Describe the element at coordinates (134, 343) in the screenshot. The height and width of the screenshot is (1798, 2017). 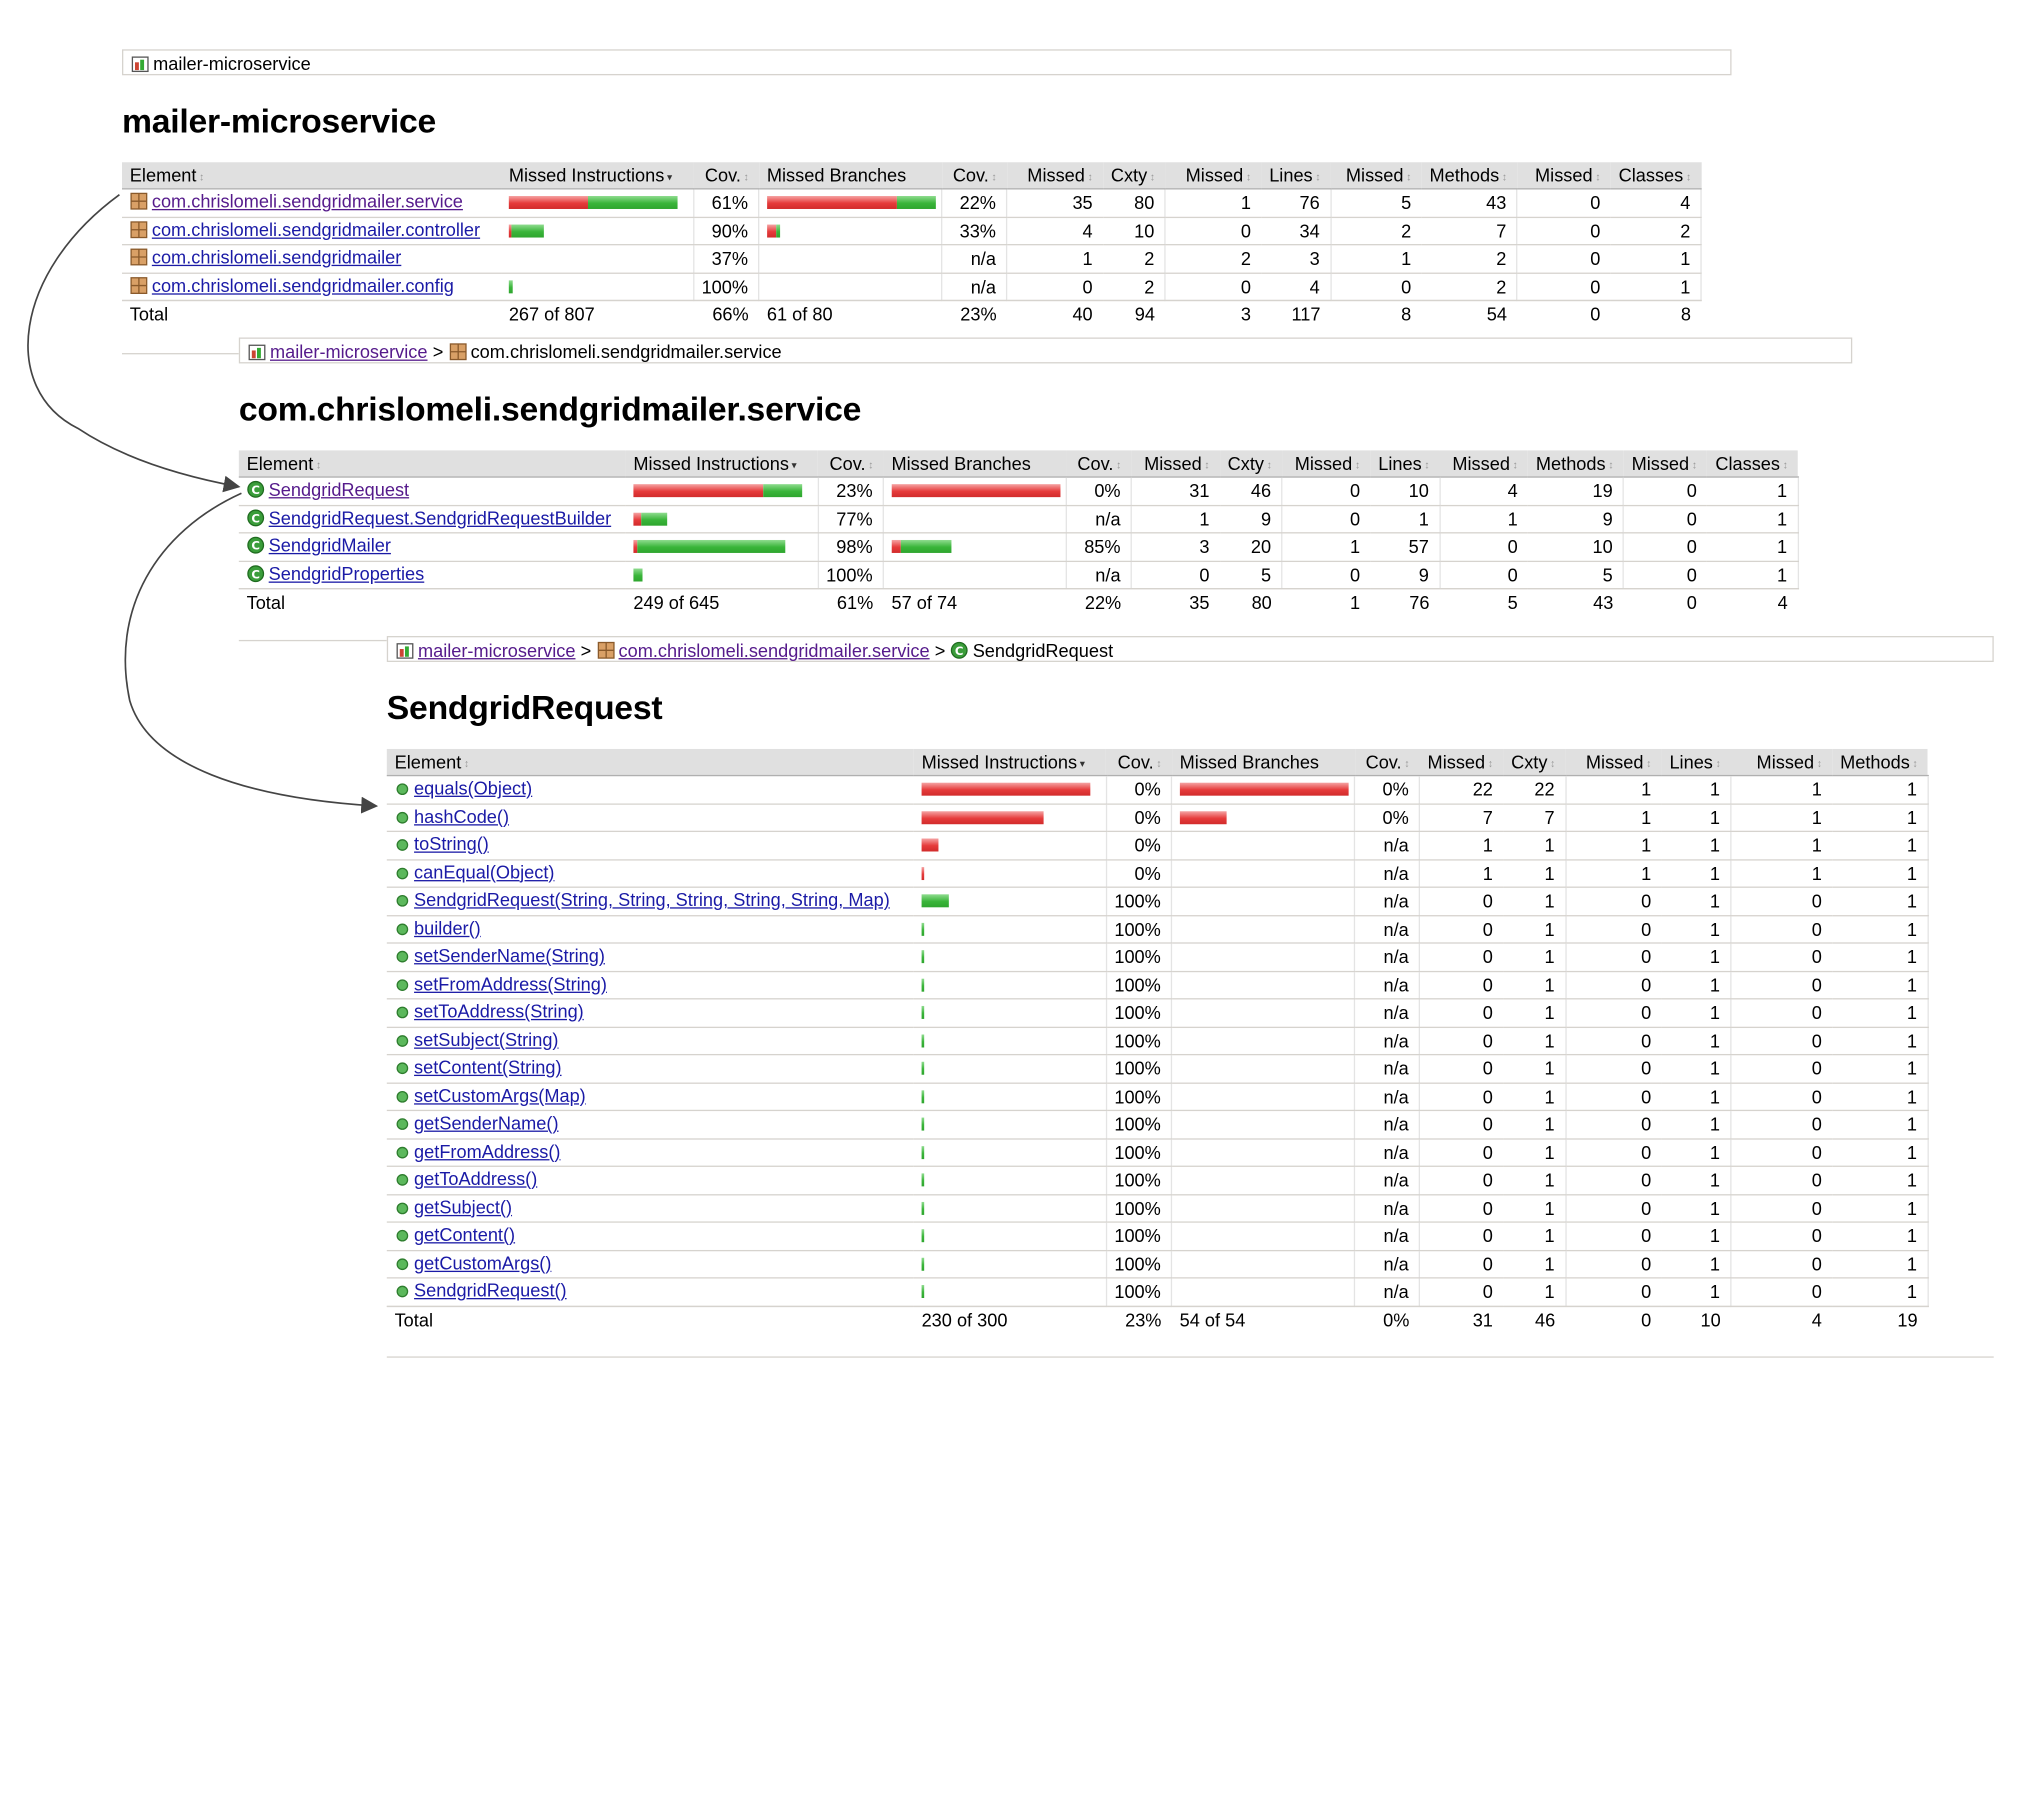
I see `arrow-project-to-package` at that location.